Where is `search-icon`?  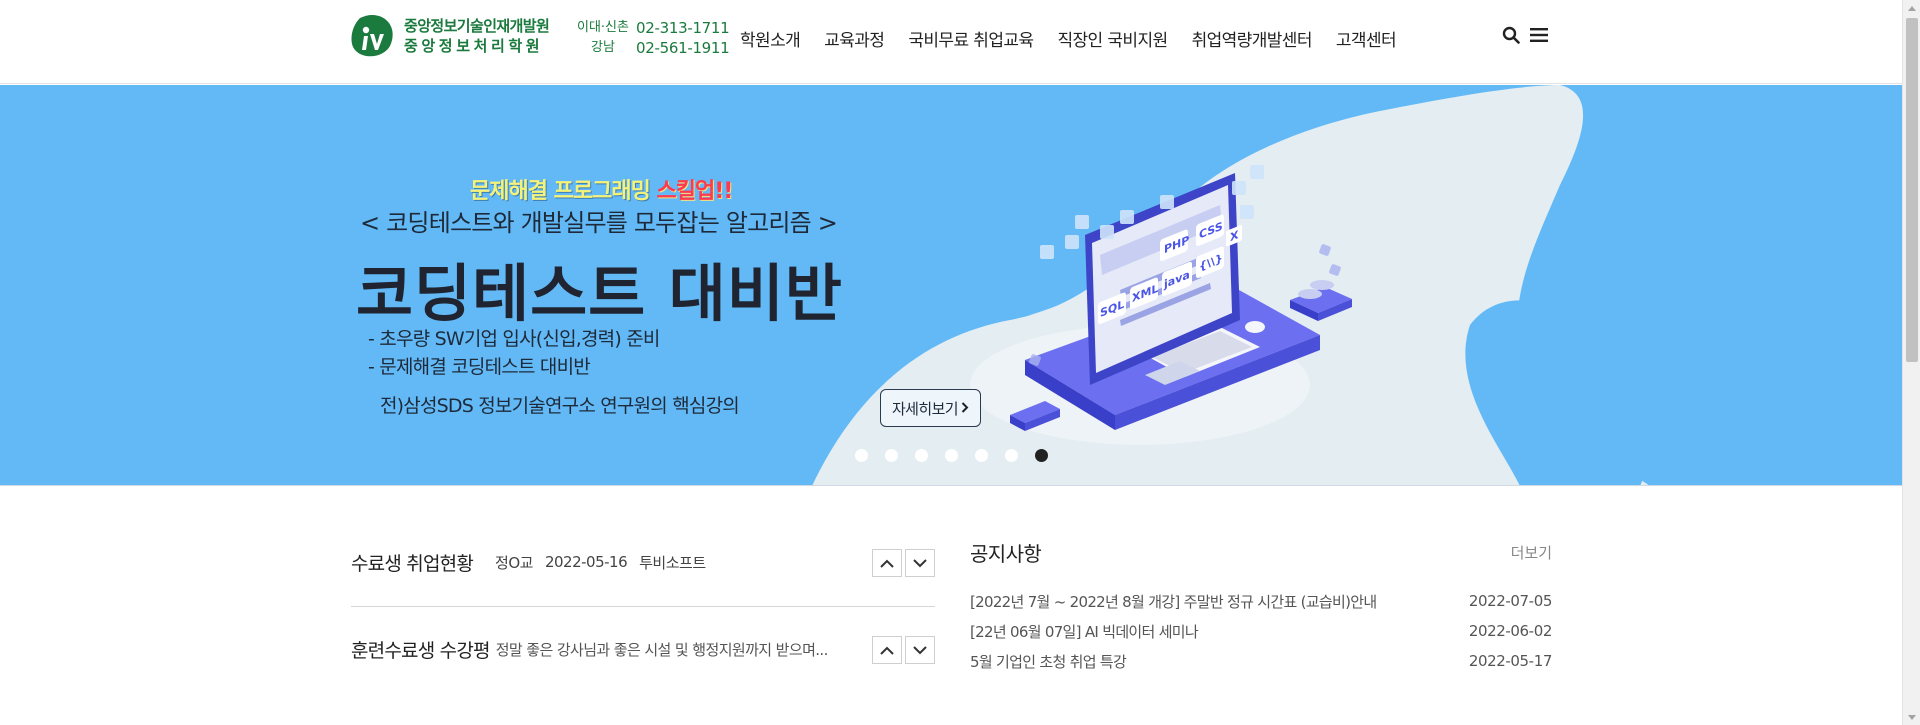
search-icon is located at coordinates (1511, 37).